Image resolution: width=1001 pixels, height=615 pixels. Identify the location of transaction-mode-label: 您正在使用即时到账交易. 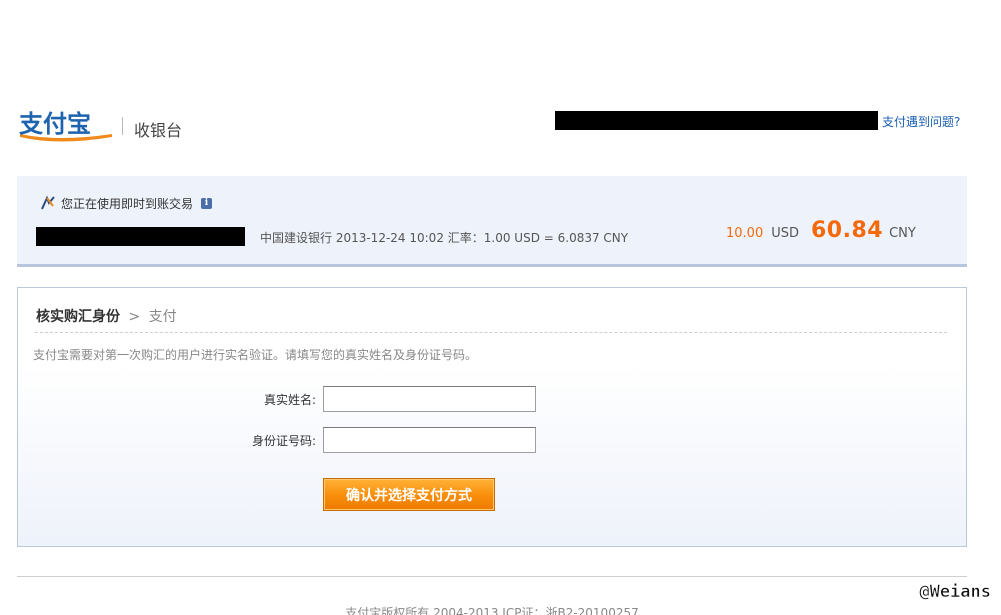
(127, 203).